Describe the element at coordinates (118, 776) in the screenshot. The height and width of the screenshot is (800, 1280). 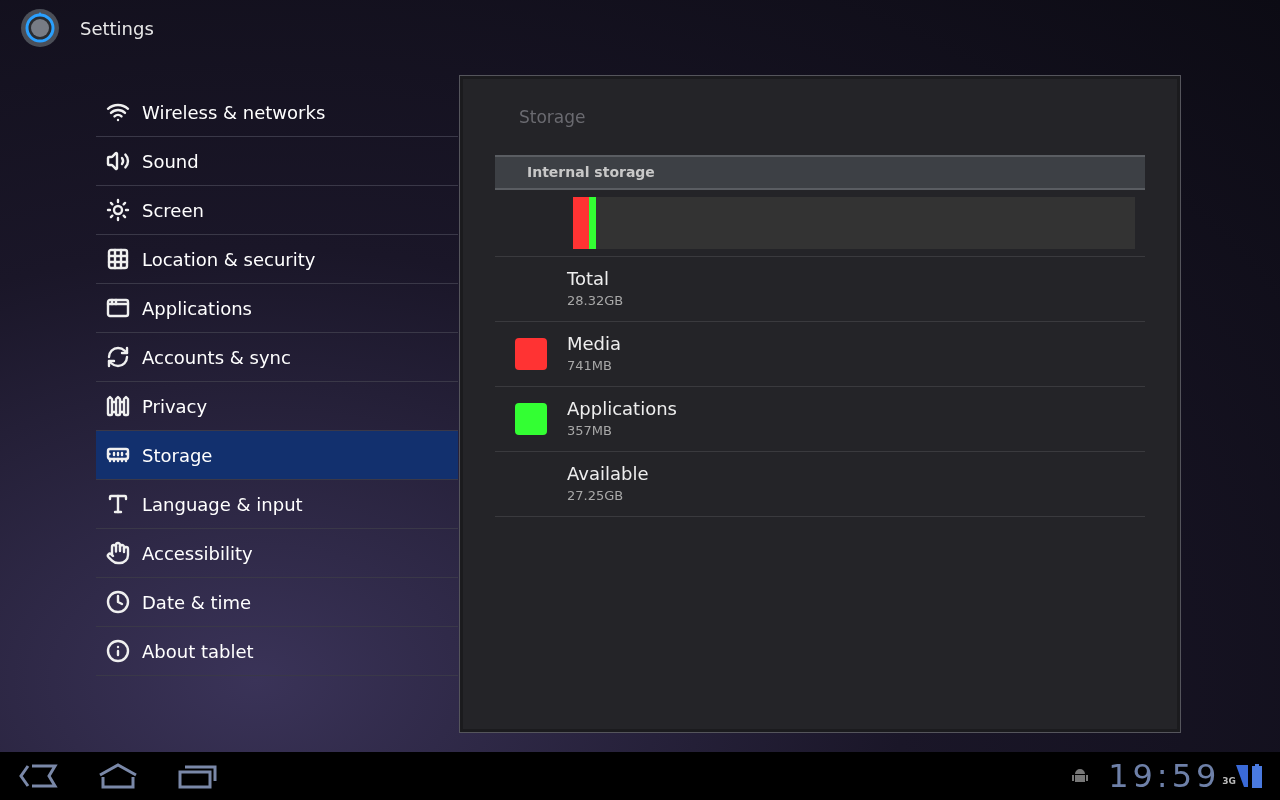
I see `home-icon` at that location.